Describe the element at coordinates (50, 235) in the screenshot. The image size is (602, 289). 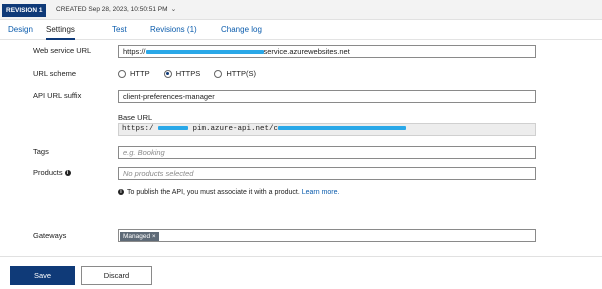
I see `gateways-label: Gateways` at that location.